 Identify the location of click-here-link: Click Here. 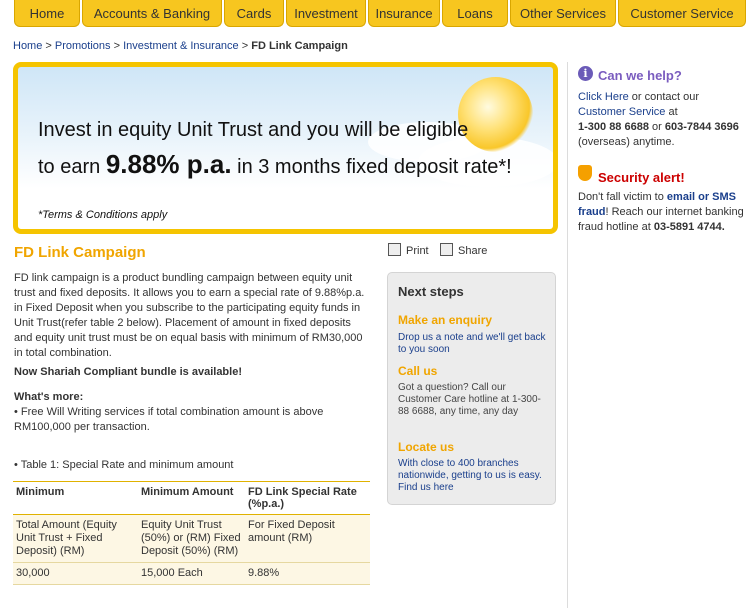
(603, 97).